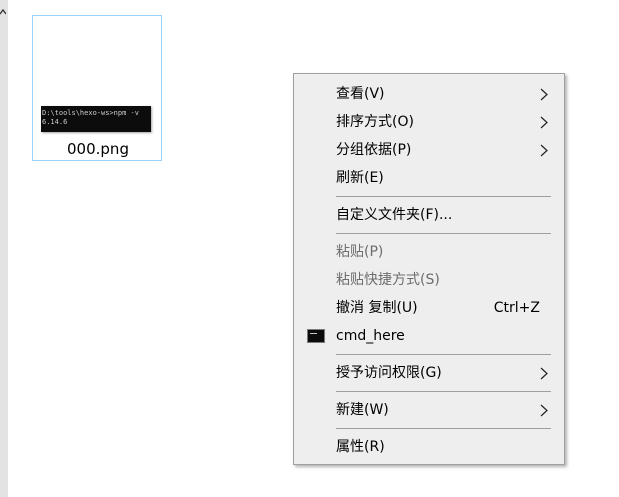 The width and height of the screenshot is (619, 497). I want to click on menu-item-label: cmd_here, so click(370, 336).